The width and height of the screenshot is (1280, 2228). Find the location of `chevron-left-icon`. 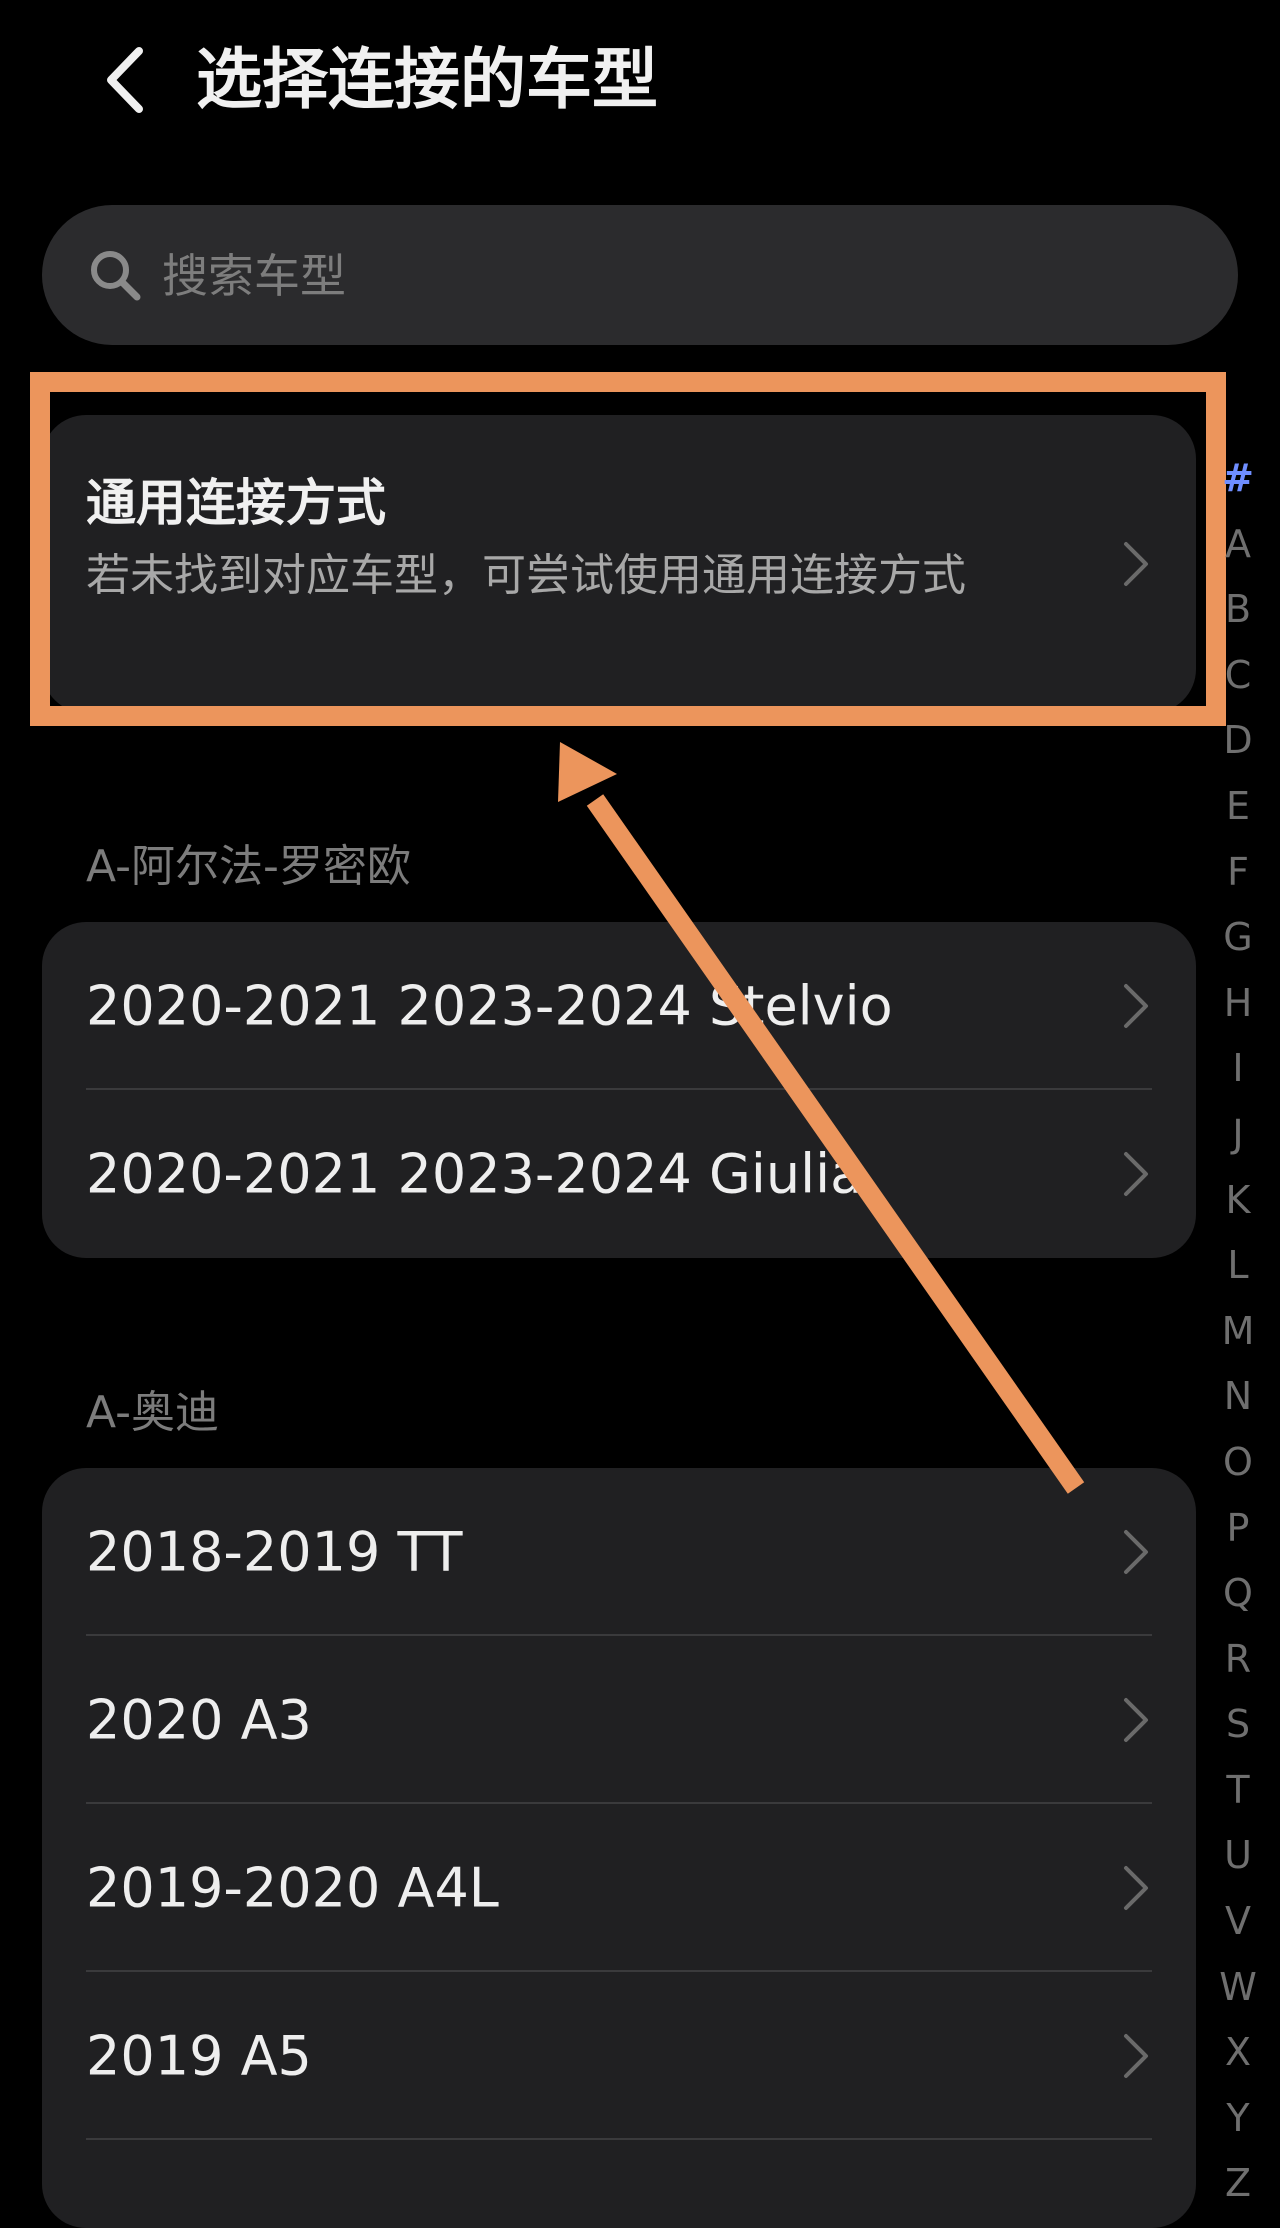

chevron-left-icon is located at coordinates (125, 80).